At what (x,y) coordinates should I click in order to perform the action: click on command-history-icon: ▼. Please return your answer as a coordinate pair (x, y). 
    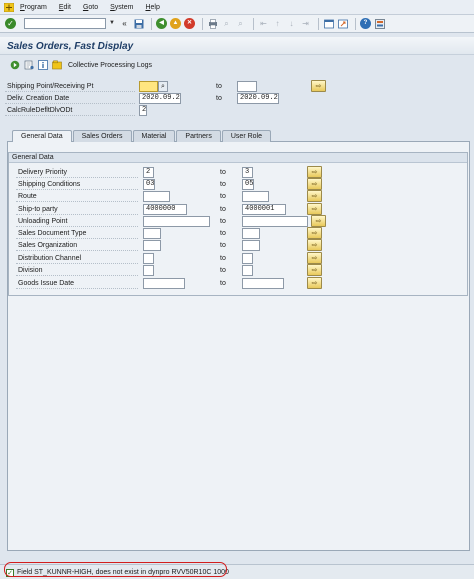
    Looking at the image, I should click on (113, 23).